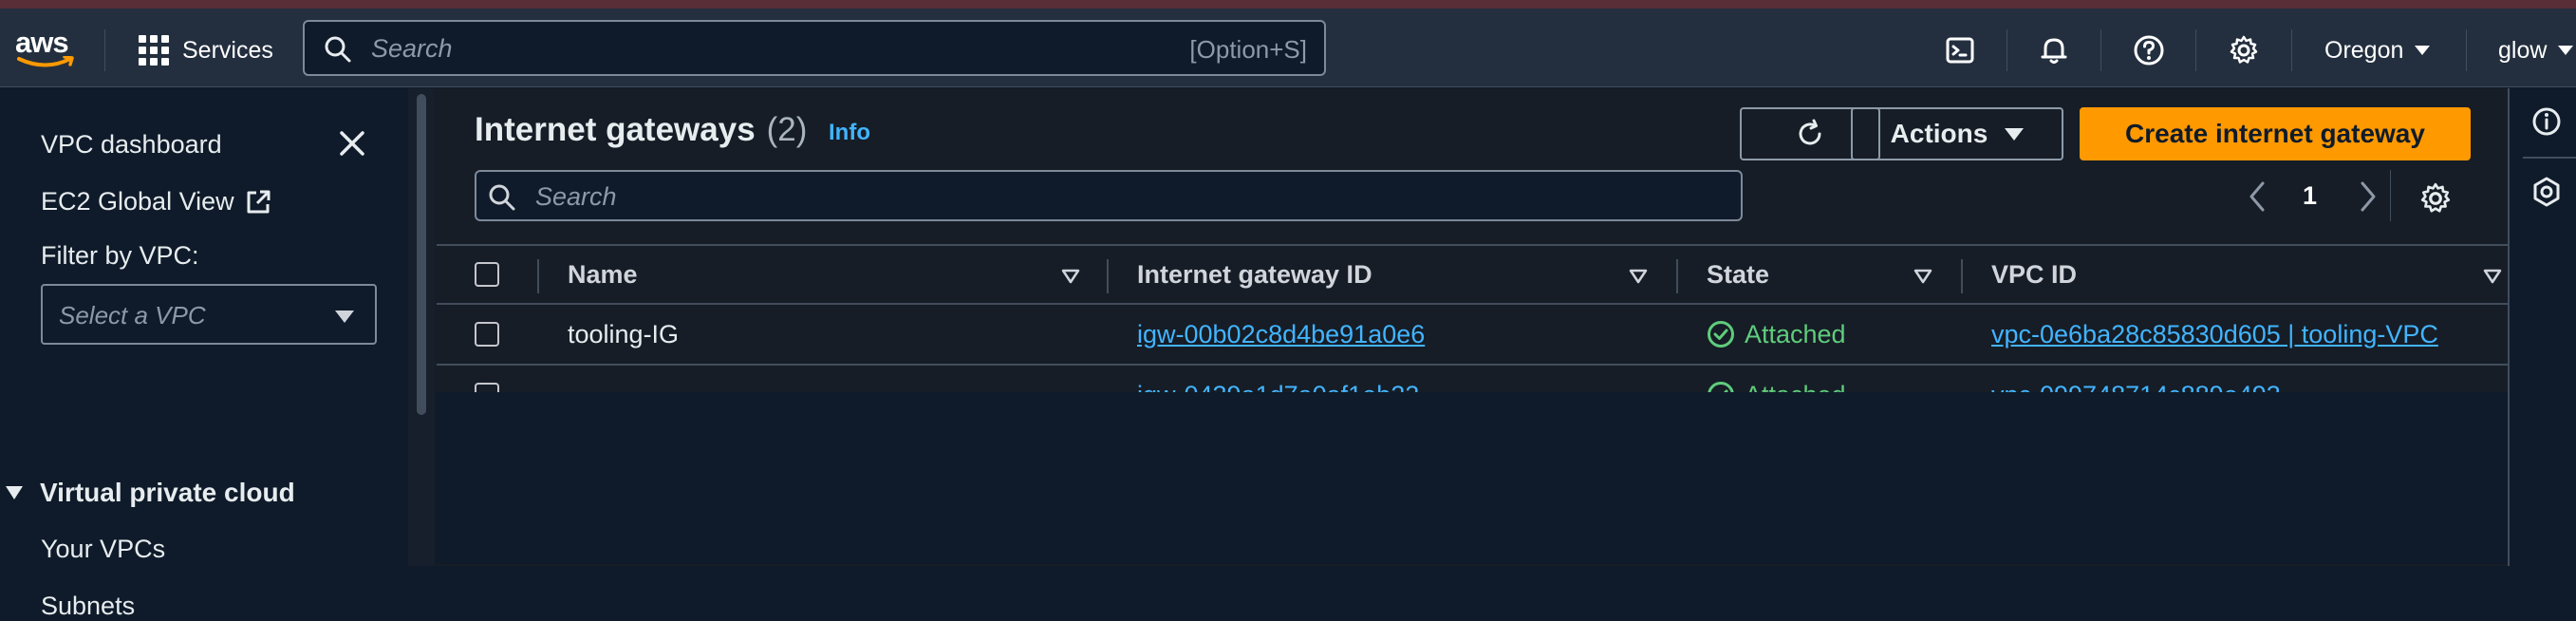 The width and height of the screenshot is (2576, 621). Describe the element at coordinates (2275, 133) in the screenshot. I see `create-internet-gateway-button: Create internet gateway` at that location.